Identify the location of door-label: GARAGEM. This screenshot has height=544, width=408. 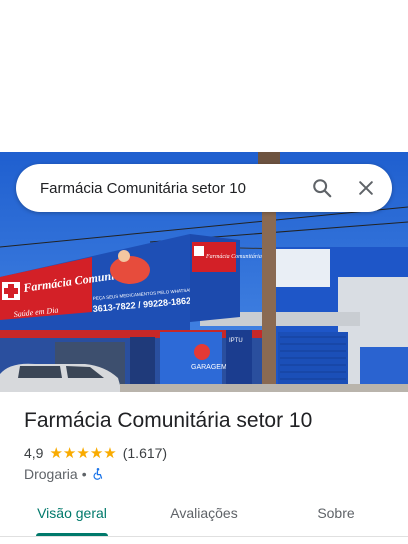
(209, 367).